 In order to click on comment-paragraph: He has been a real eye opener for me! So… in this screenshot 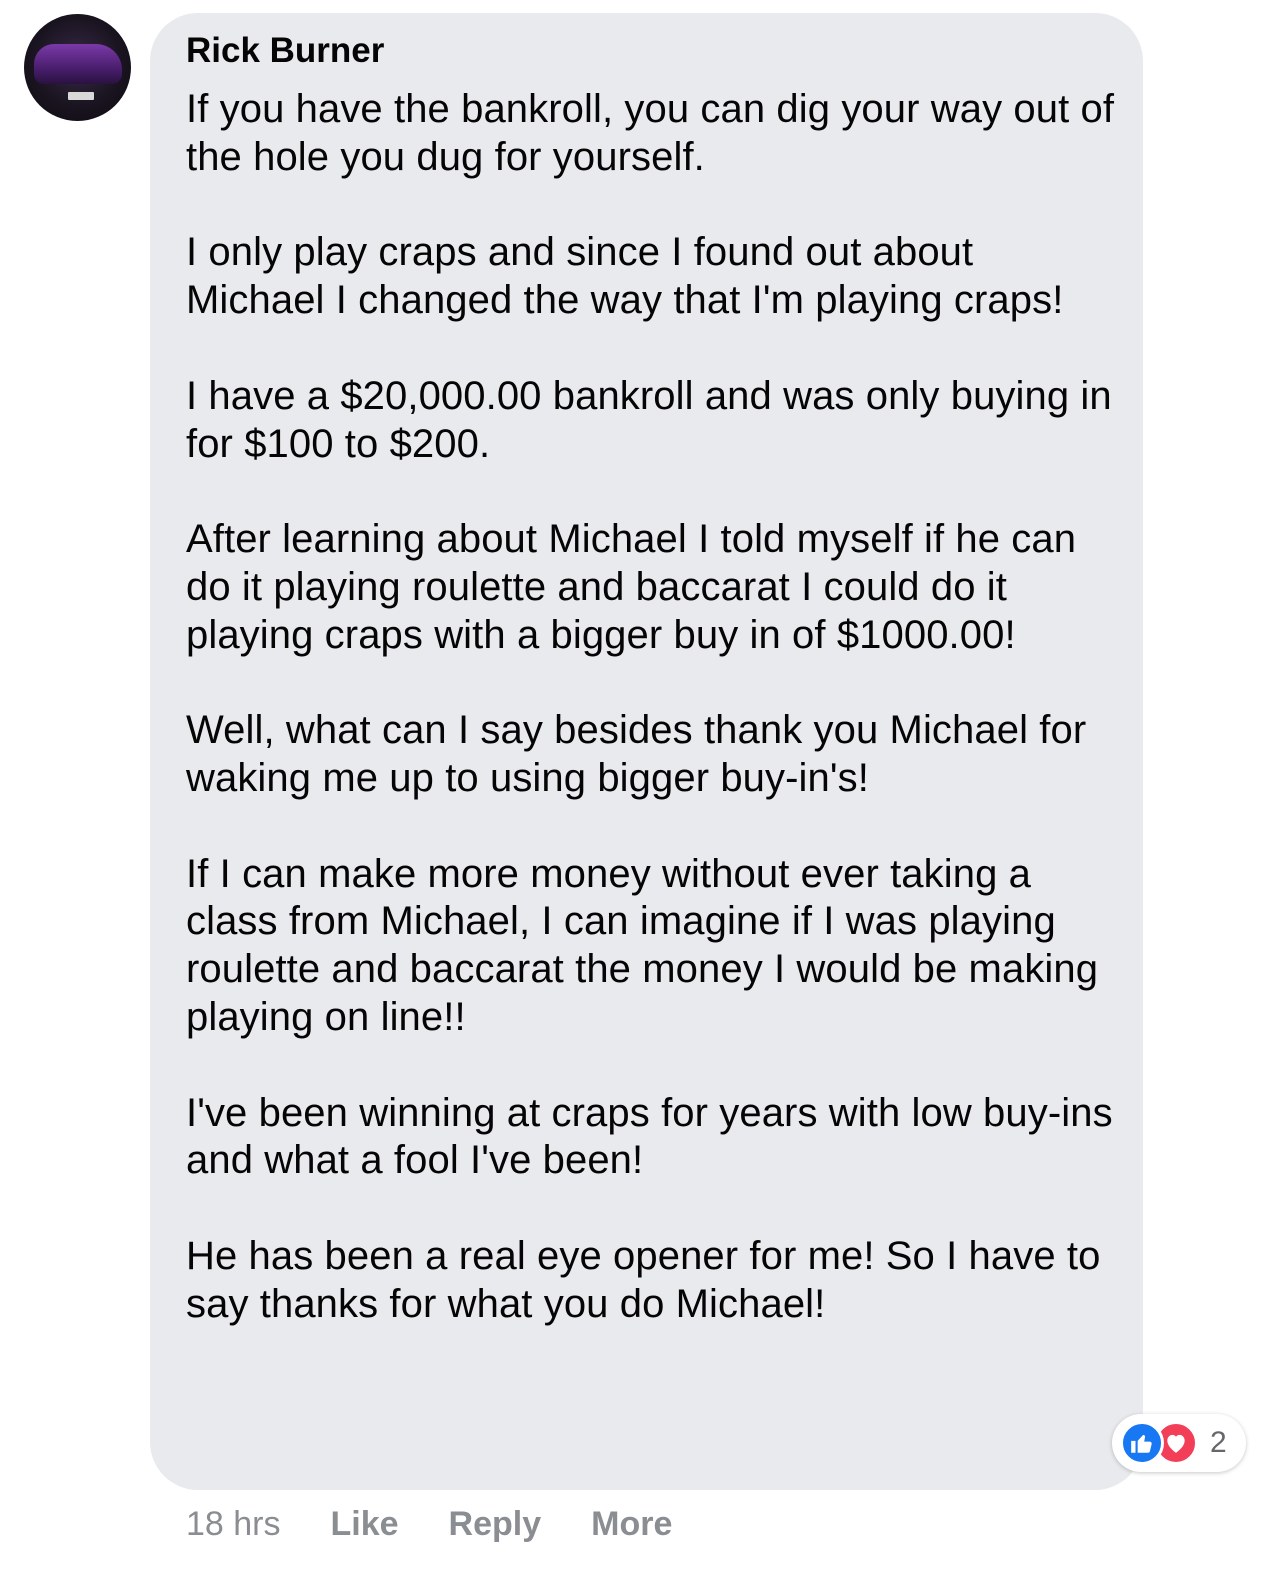, I will do `click(643, 1279)`.